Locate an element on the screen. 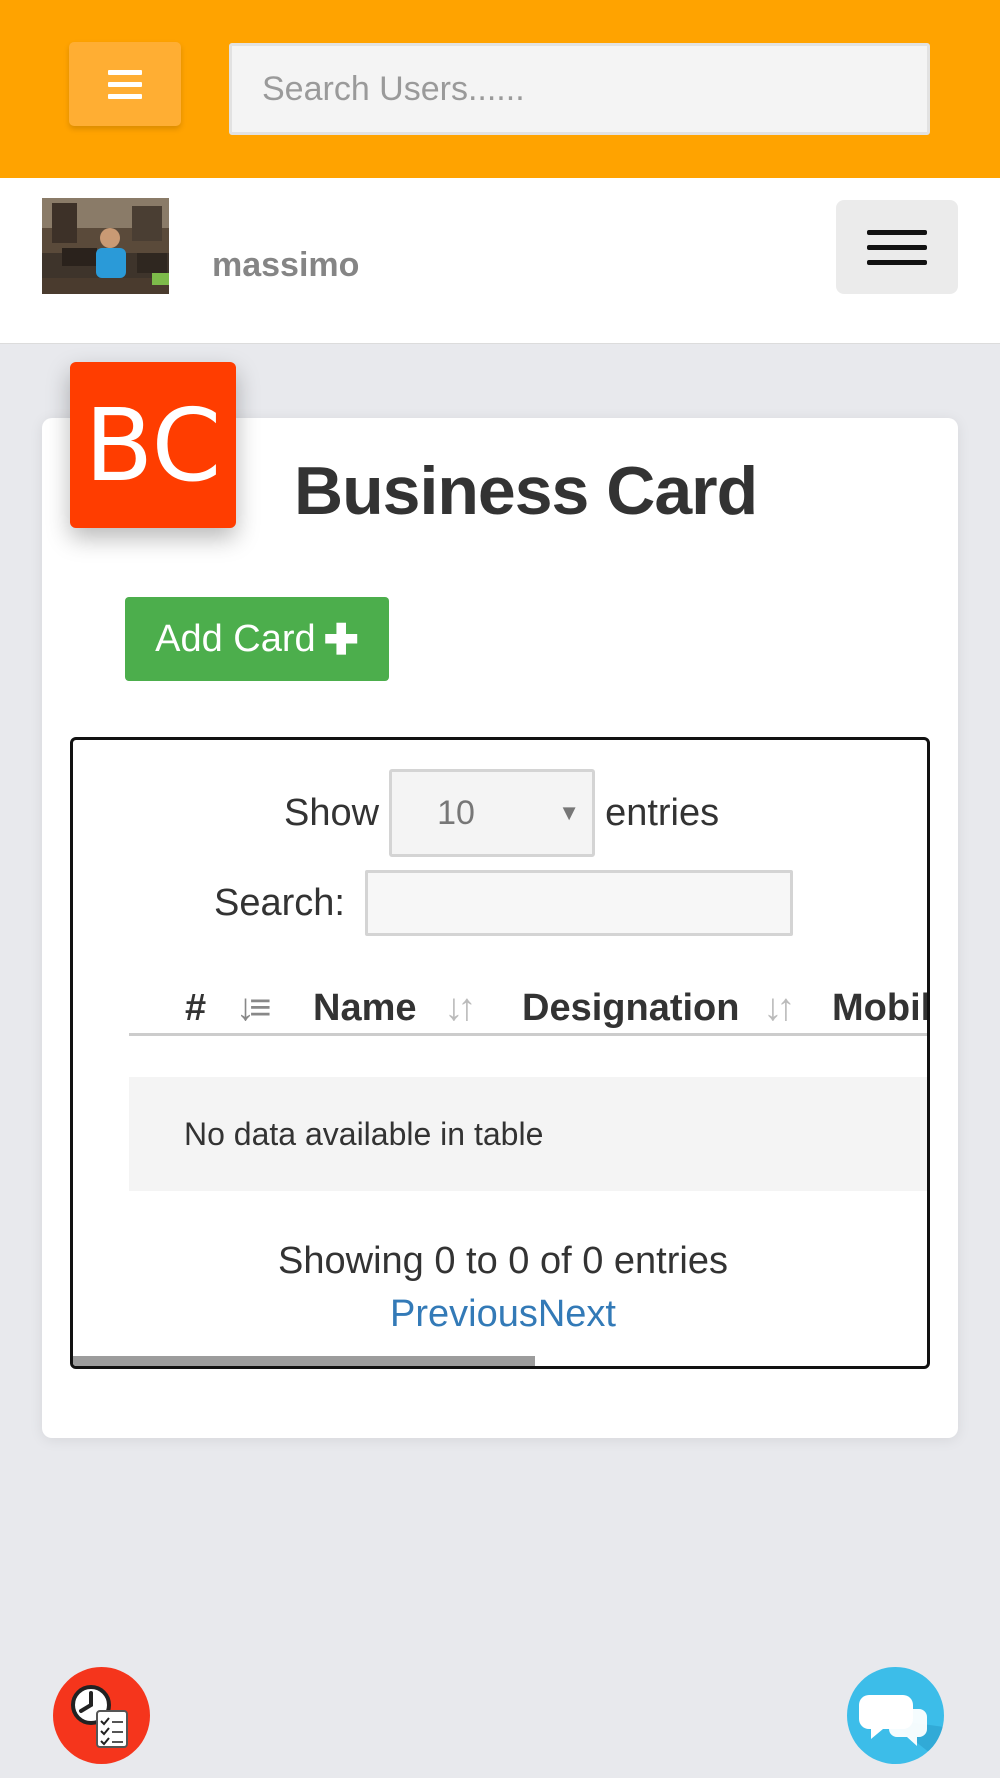  task-fab-button is located at coordinates (101, 1715).